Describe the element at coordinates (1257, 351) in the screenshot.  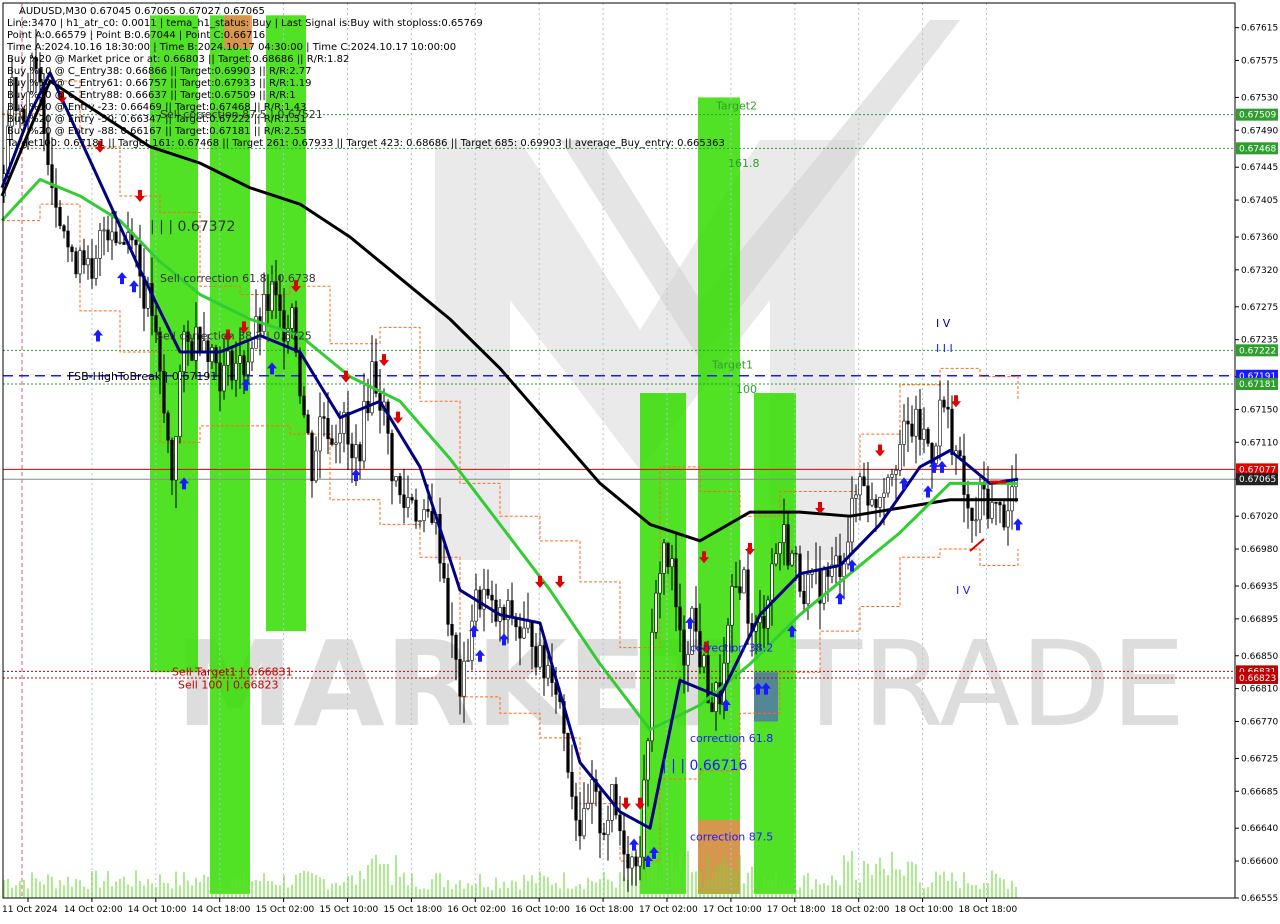
I see `price-tag-label: 0.67222` at that location.